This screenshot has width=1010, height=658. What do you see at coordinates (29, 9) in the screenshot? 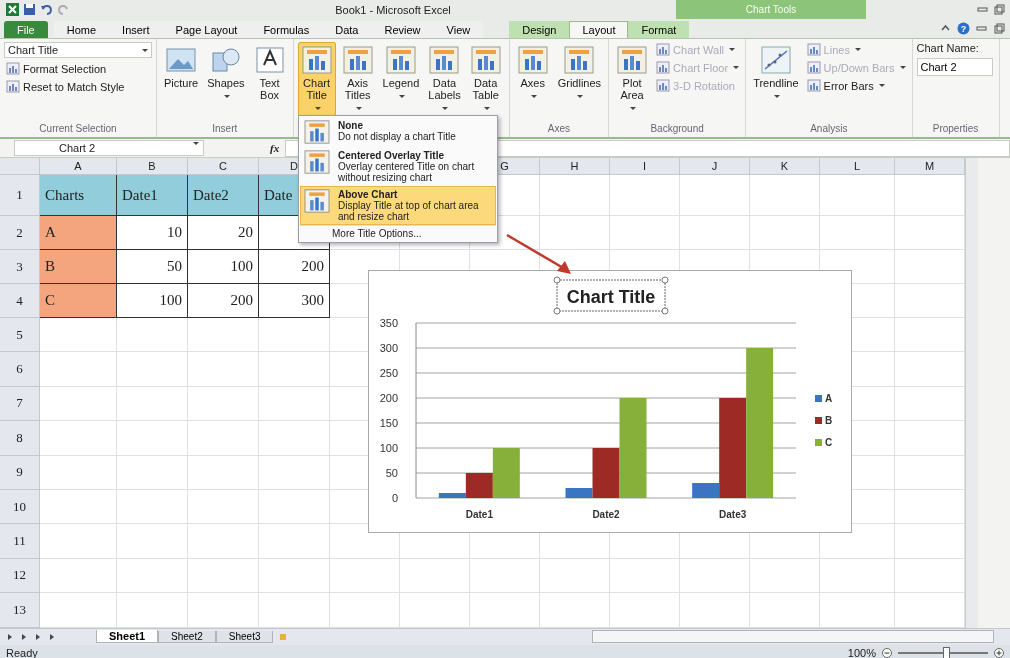
I see `save-icon` at bounding box center [29, 9].